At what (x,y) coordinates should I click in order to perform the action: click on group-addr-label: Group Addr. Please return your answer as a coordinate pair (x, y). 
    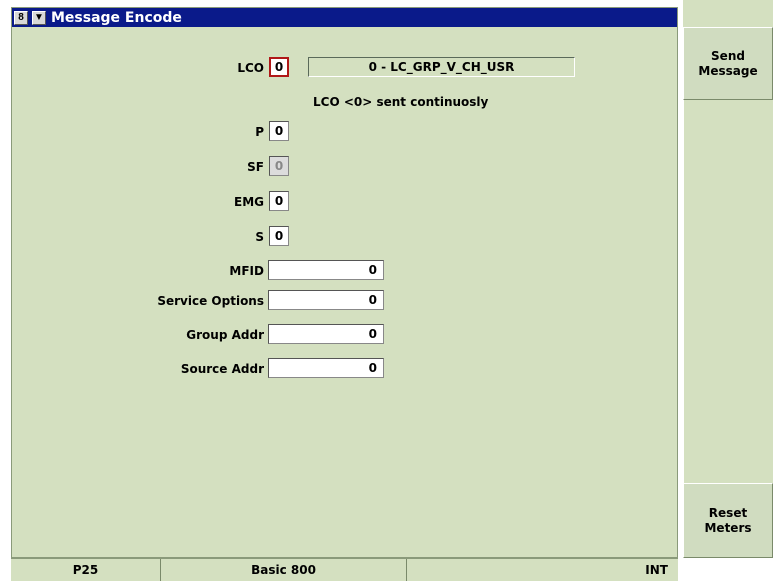
    Looking at the image, I should click on (225, 335).